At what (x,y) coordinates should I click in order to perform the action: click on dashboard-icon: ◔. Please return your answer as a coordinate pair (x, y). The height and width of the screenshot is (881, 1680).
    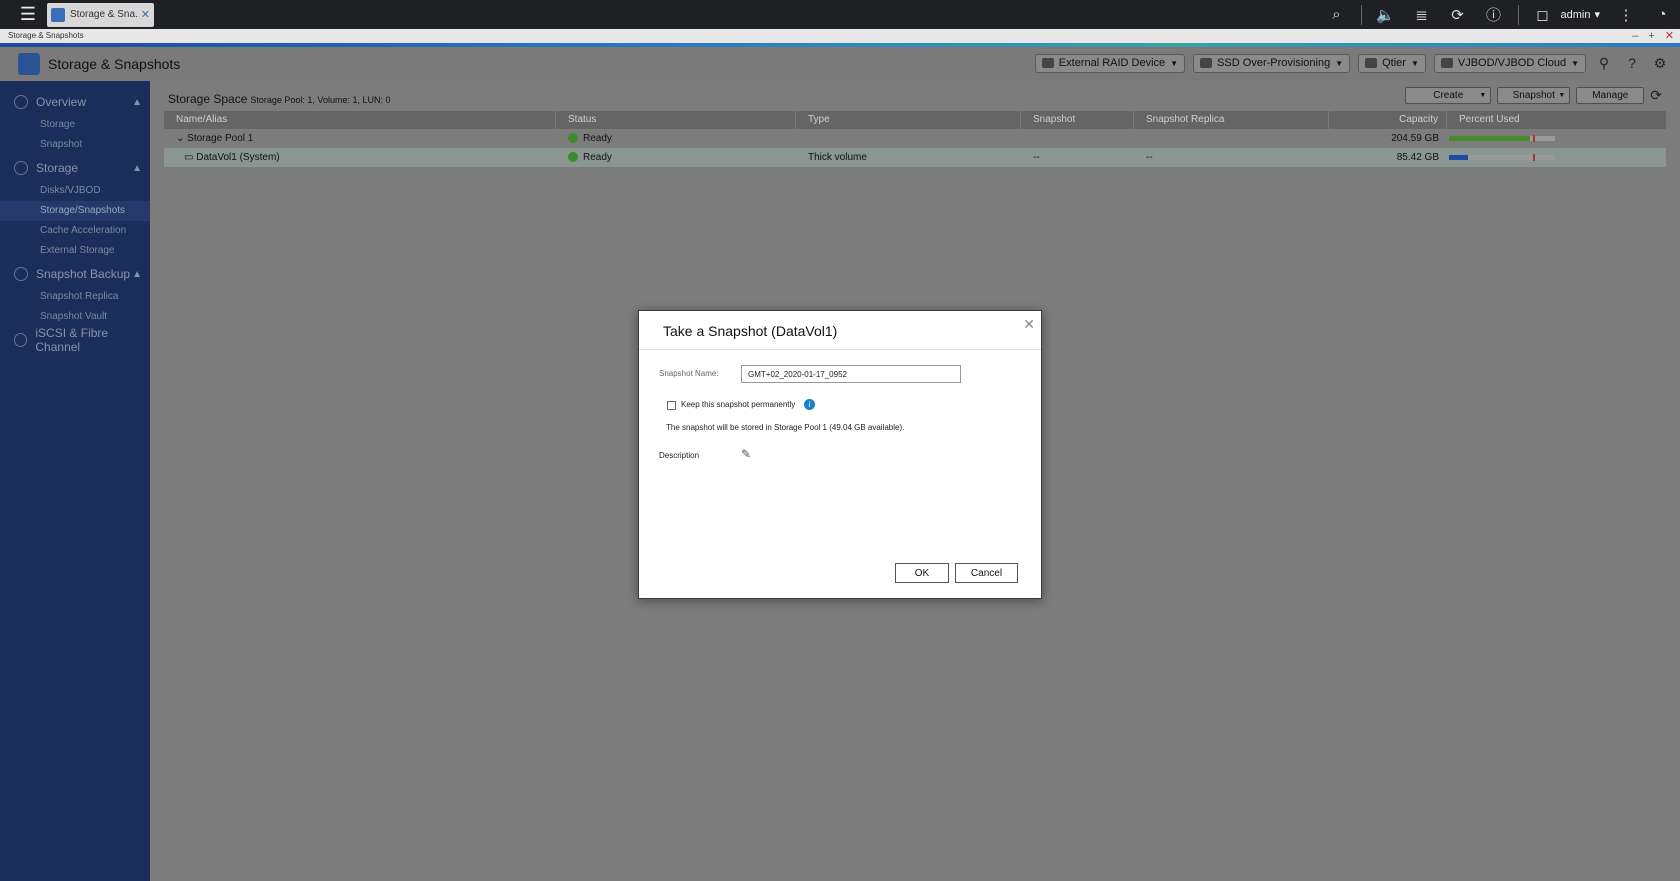
    Looking at the image, I should click on (1662, 14).